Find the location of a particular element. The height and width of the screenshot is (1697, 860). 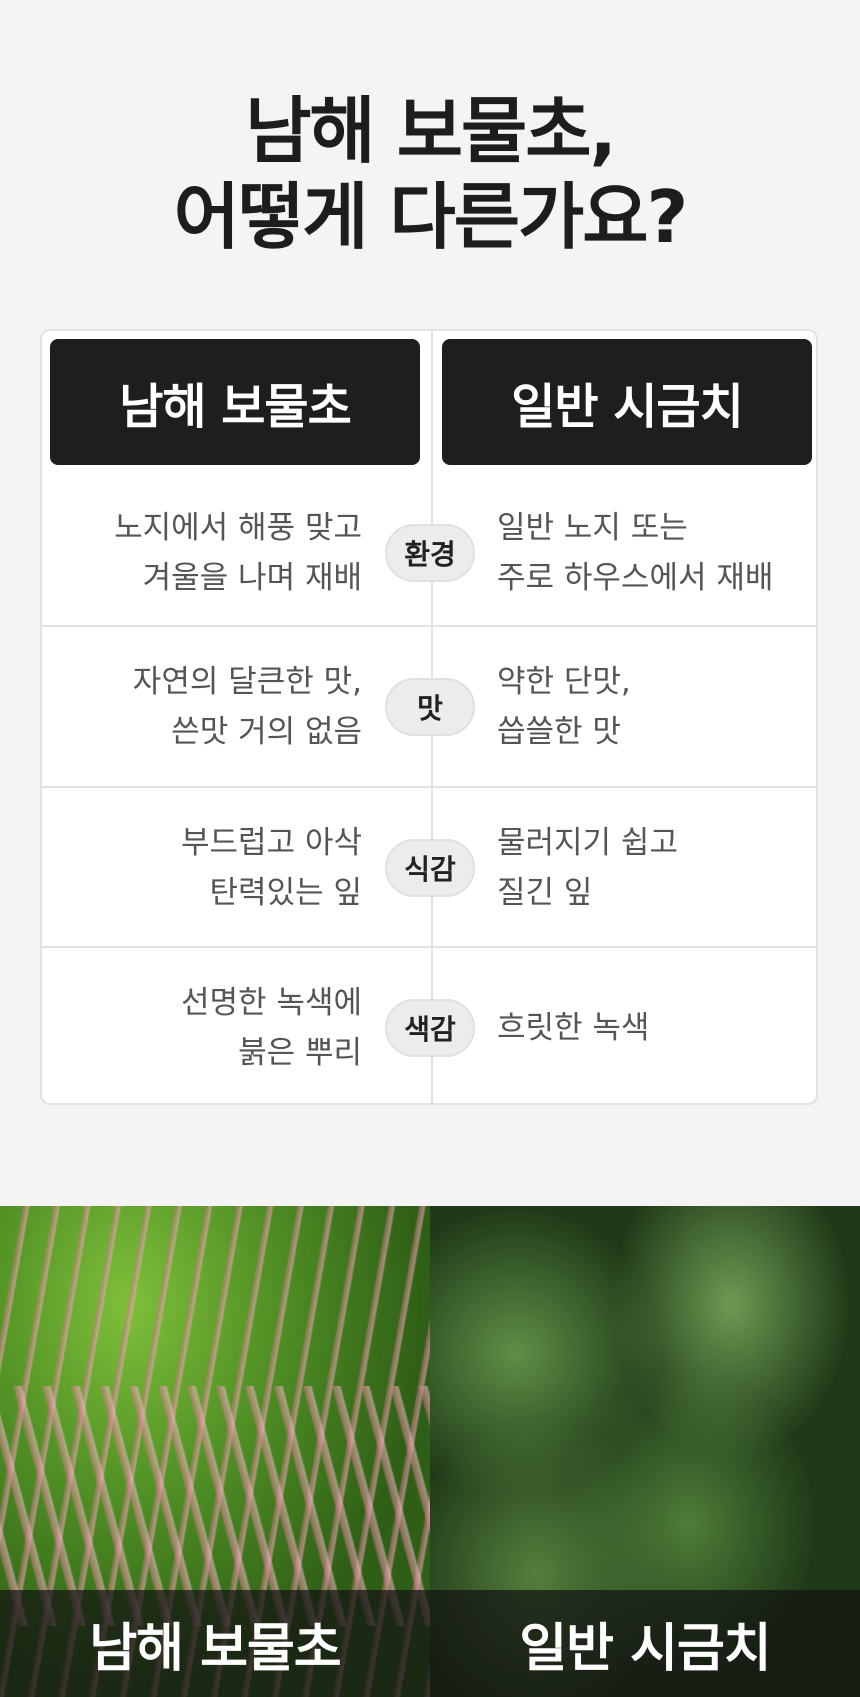

table-row-color: 선명한 녹색에 붉은 뿌리 색감 흐릿한 녹색 is located at coordinates (429, 1027).